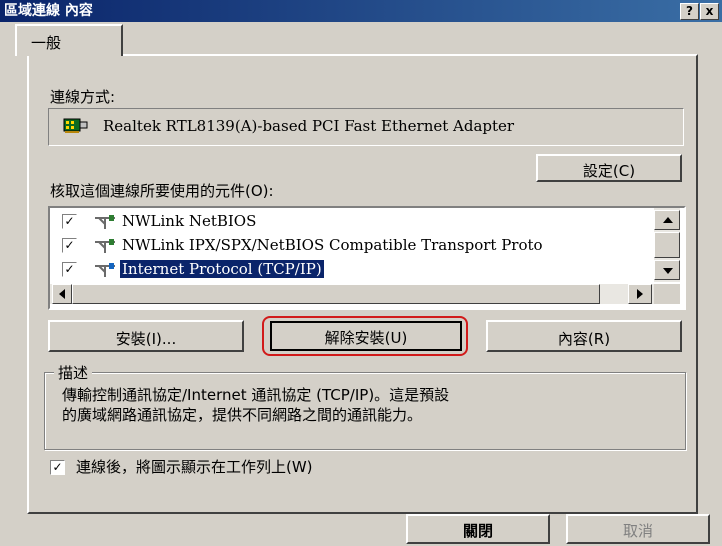  What do you see at coordinates (709, 11) in the screenshot?
I see `close-window-button: x` at bounding box center [709, 11].